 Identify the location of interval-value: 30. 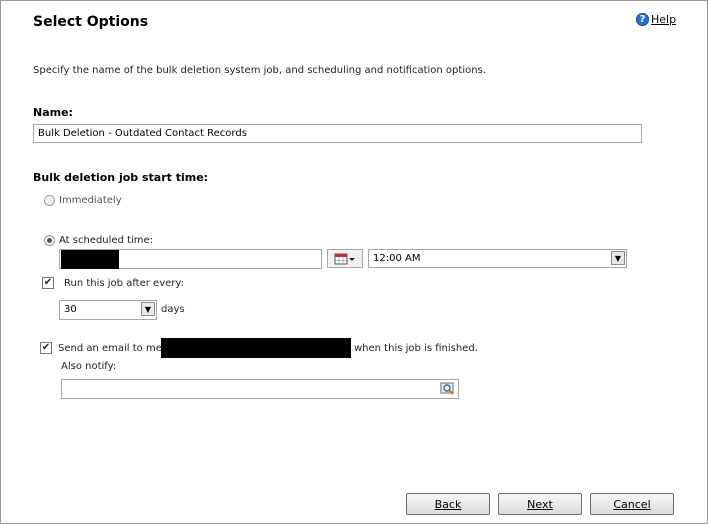
(70, 309).